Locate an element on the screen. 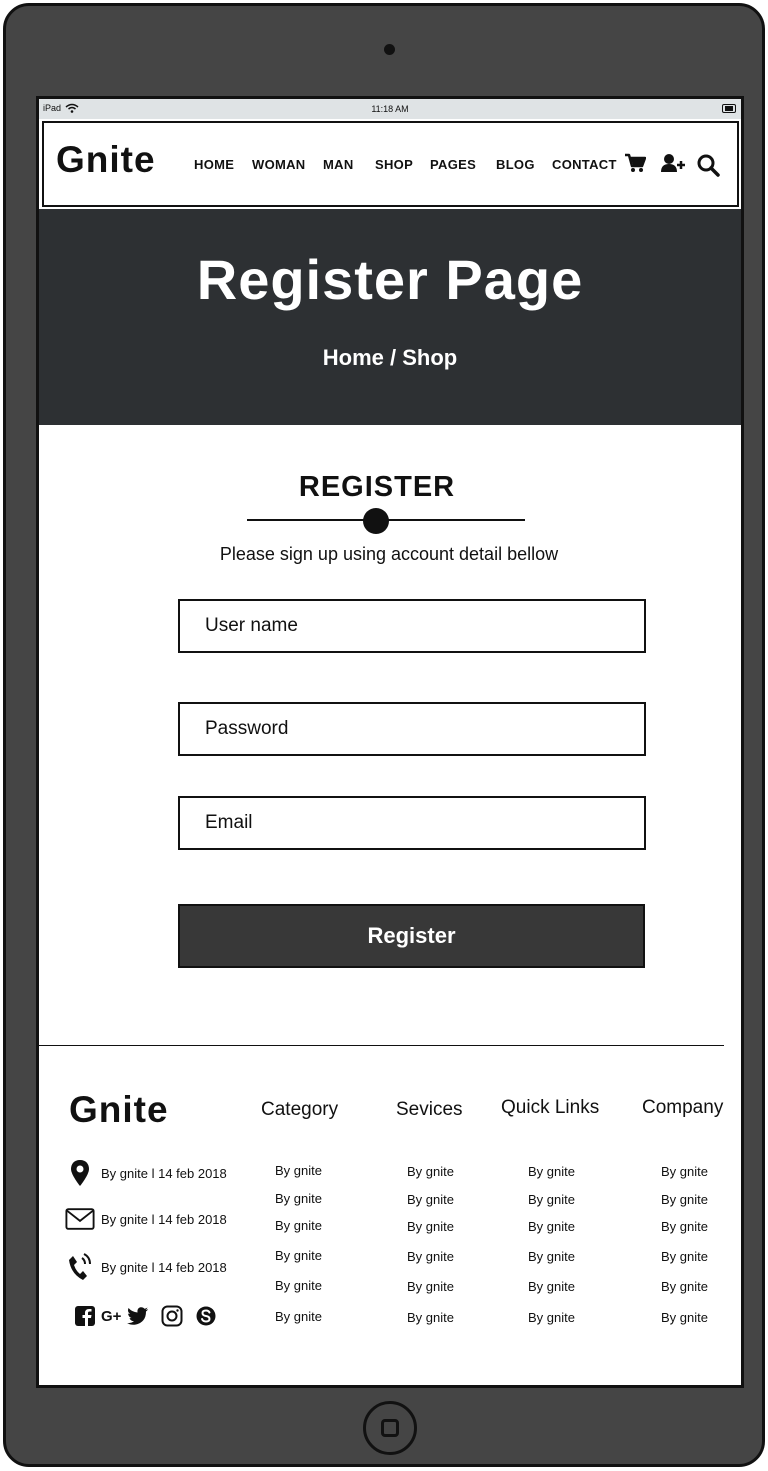 The image size is (768, 1471). phone-icon is located at coordinates (80, 1267).